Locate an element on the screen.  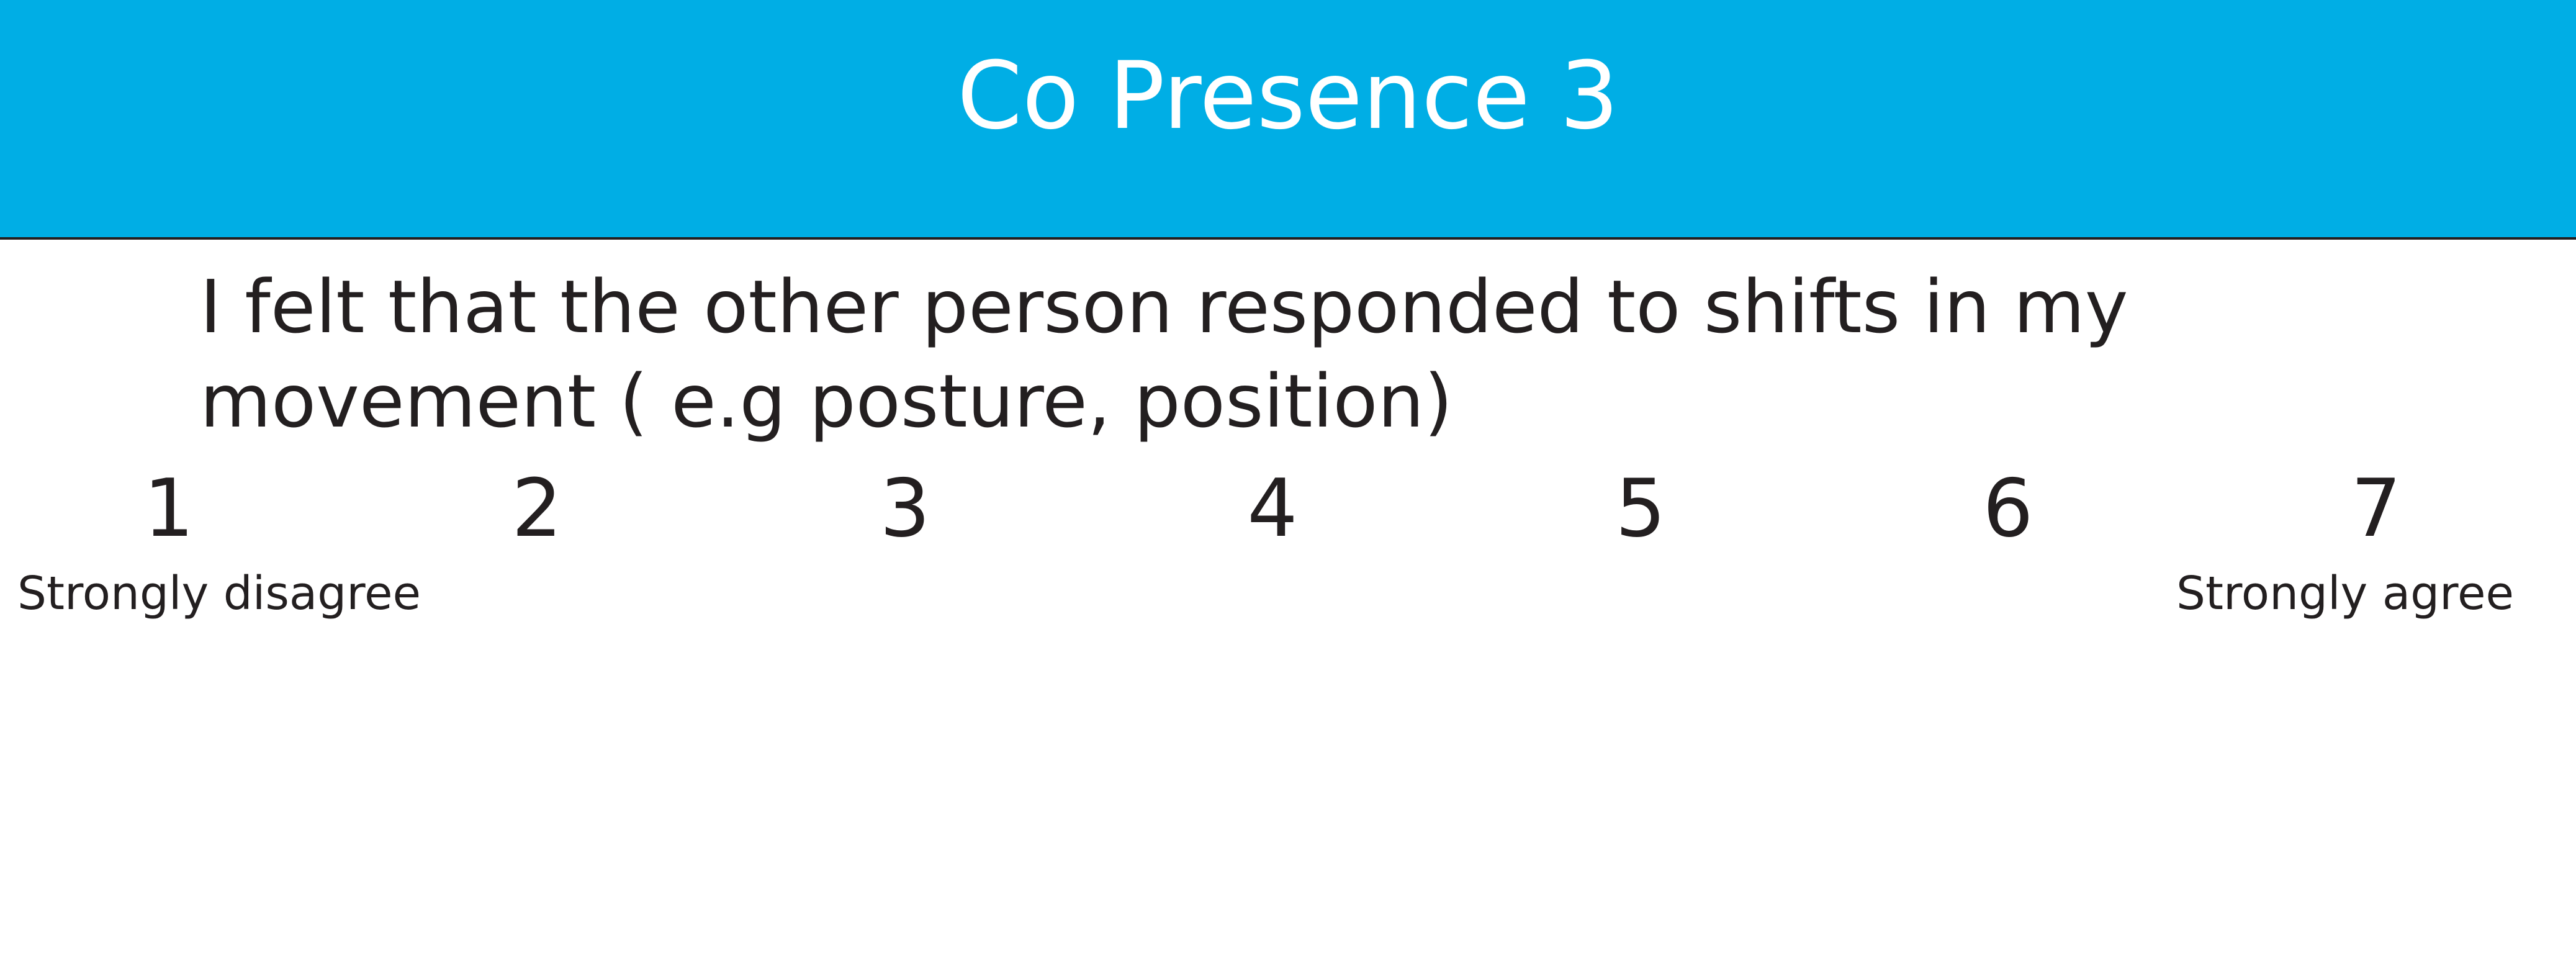
scale-option-4: 4 is located at coordinates (1272, 509).